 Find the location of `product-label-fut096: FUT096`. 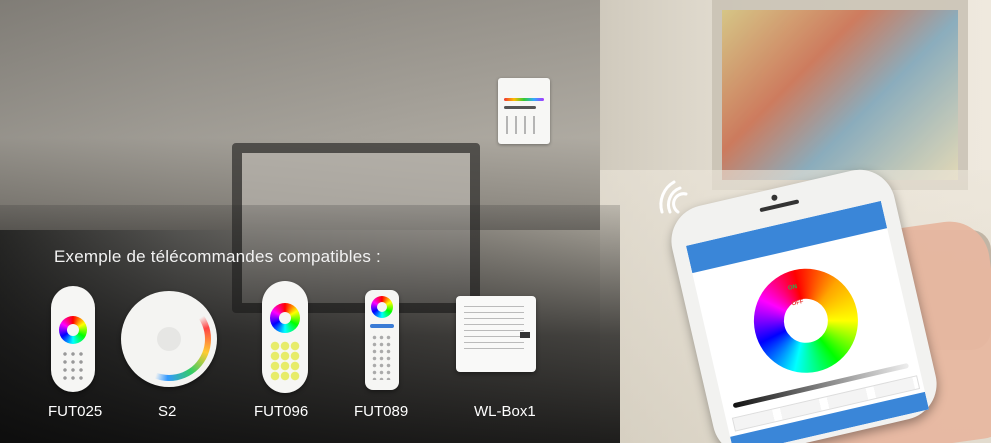

product-label-fut096: FUT096 is located at coordinates (281, 411).